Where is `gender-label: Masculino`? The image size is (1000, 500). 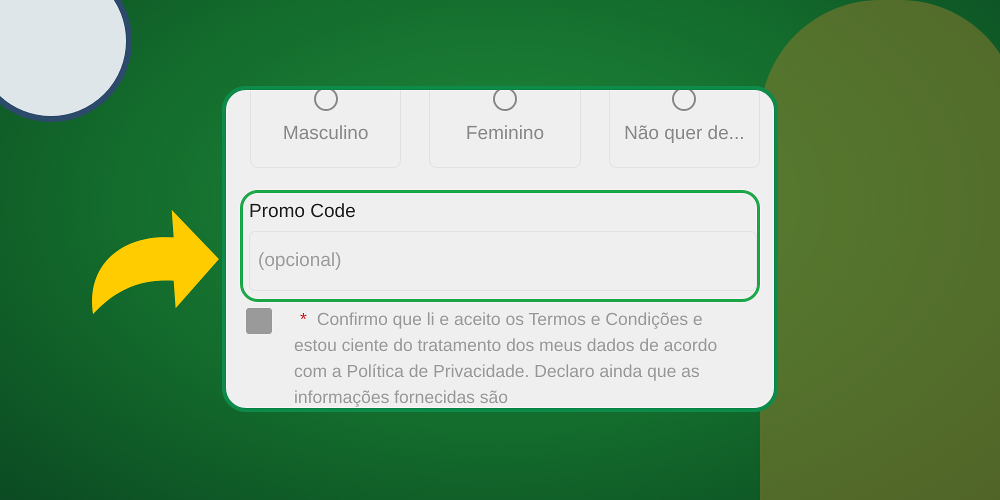
gender-label: Masculino is located at coordinates (325, 134).